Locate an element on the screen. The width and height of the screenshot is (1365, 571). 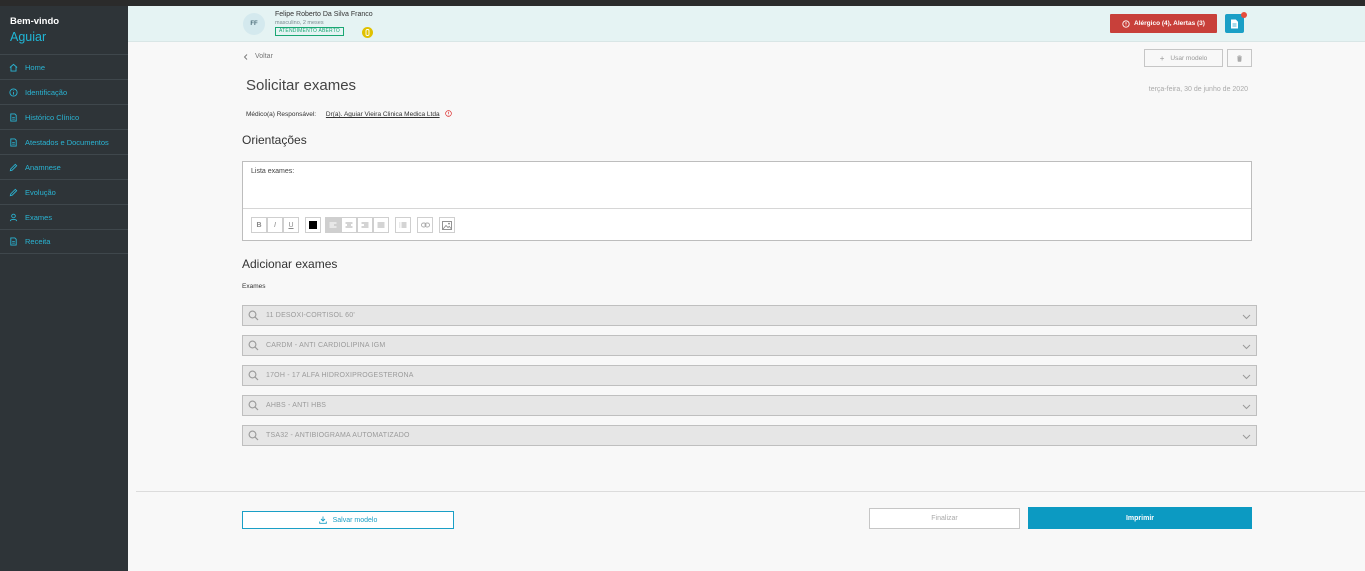
avatar: FF is located at coordinates (254, 24).